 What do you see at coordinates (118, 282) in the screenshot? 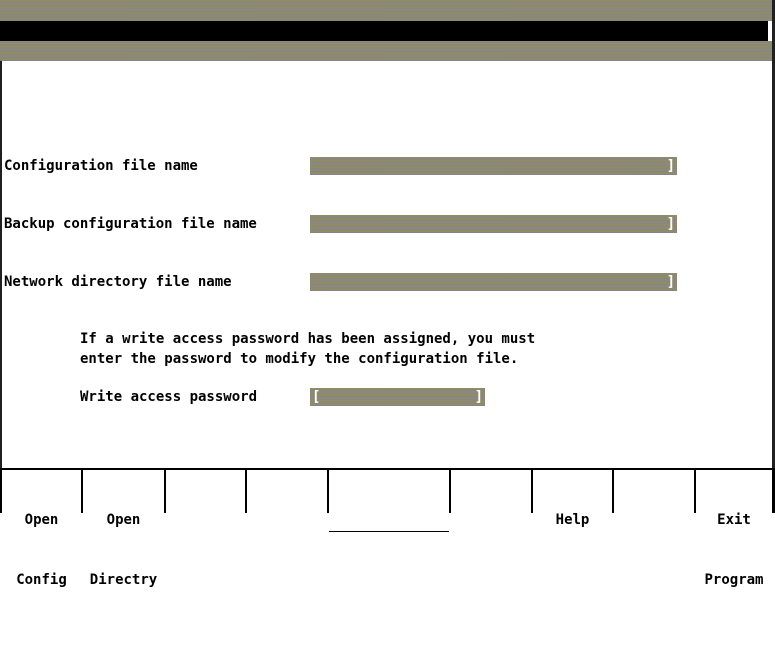
I see `network-directory-file-label: Network directory file name` at bounding box center [118, 282].